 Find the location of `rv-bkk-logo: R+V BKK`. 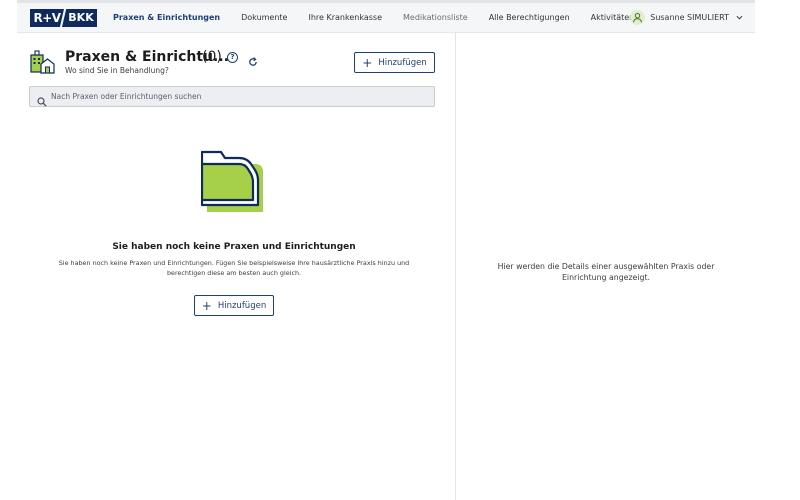

rv-bkk-logo: R+V BKK is located at coordinates (63, 18).